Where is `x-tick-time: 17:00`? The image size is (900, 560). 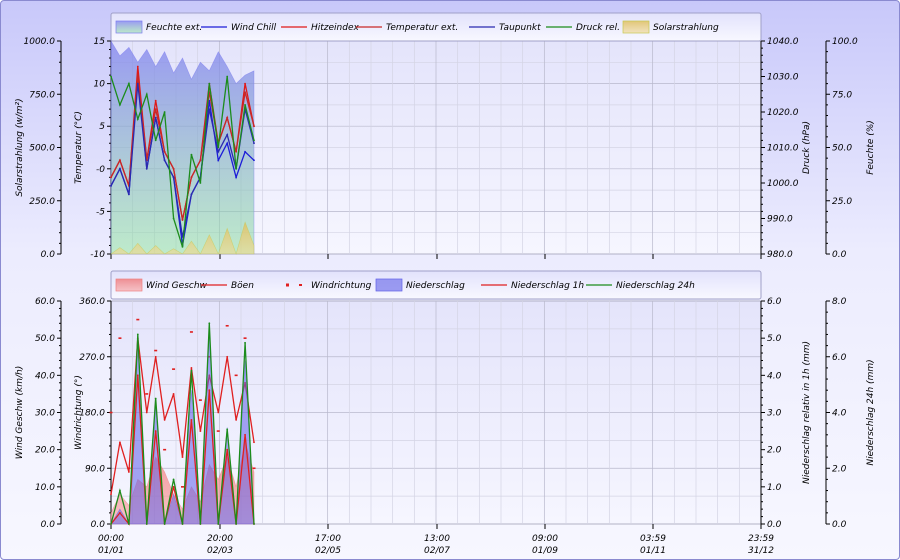
x-tick-time: 17:00 is located at coordinates (328, 539).